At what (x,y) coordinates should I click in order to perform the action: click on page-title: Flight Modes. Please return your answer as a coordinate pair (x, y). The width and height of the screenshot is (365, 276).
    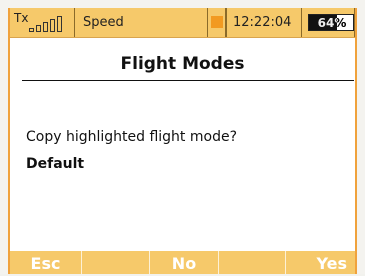
    Looking at the image, I should click on (182, 64).